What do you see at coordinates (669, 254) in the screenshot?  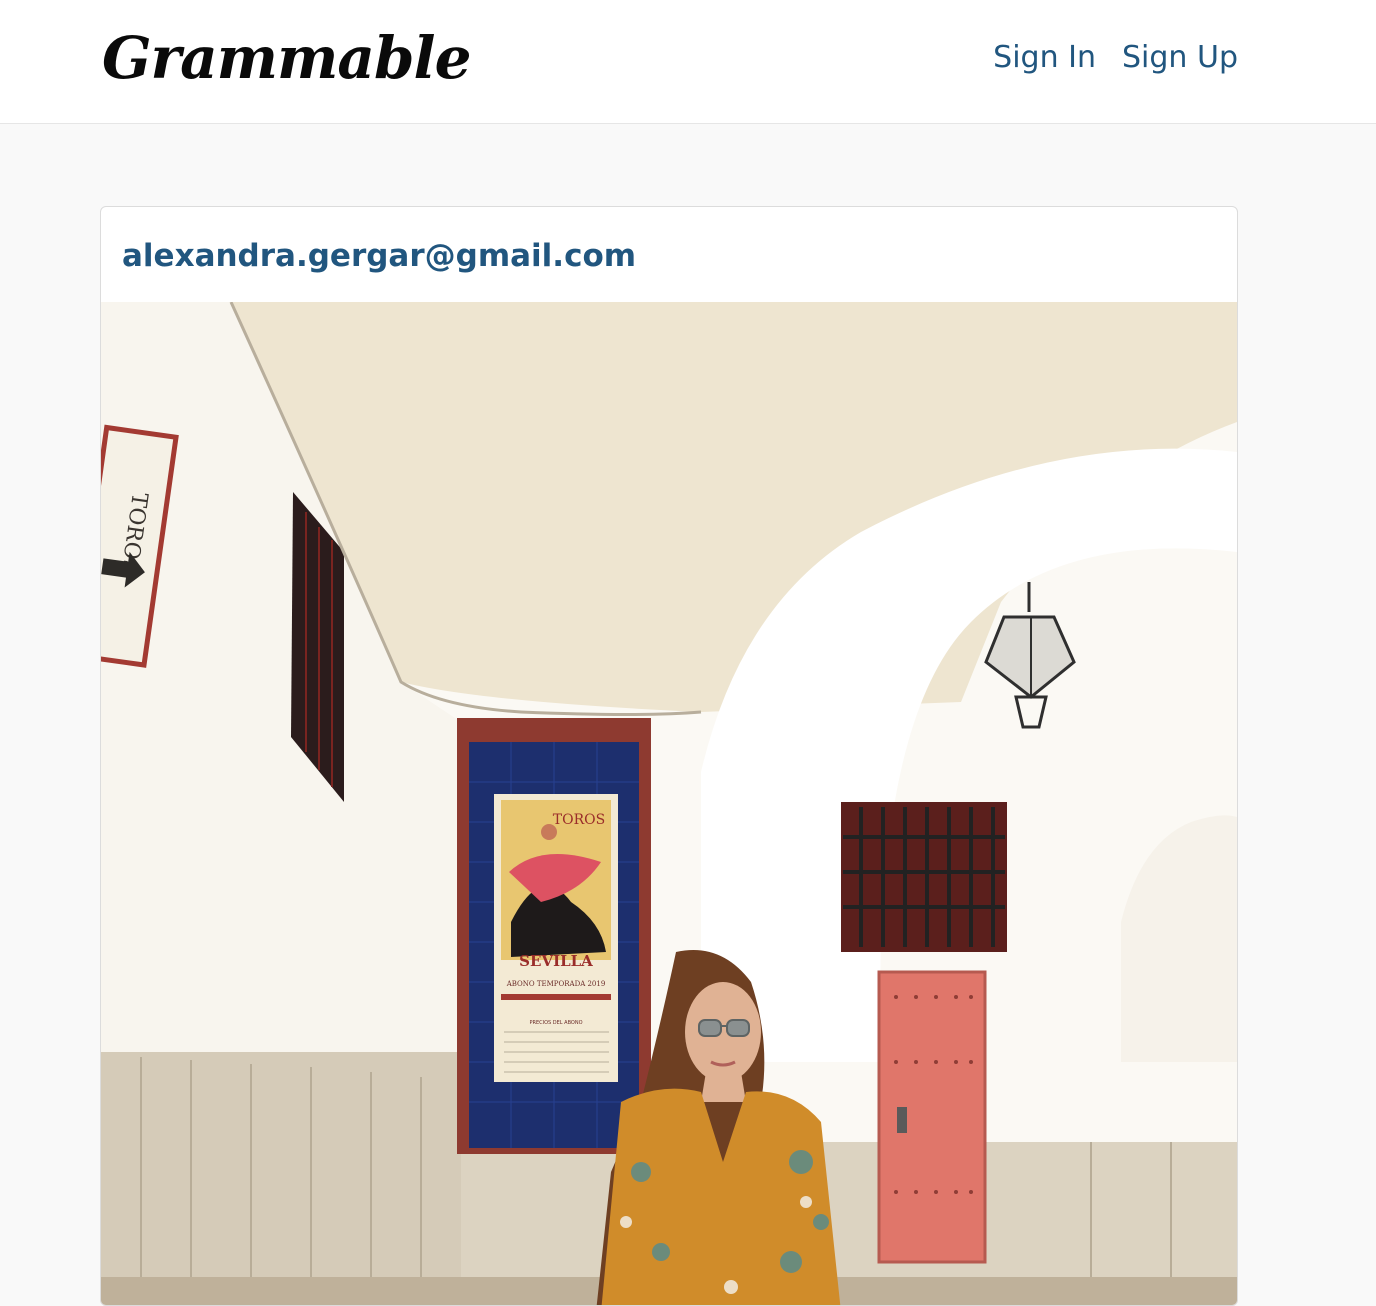 I see `post-card-header: alexandra.gergar@gmail.com` at bounding box center [669, 254].